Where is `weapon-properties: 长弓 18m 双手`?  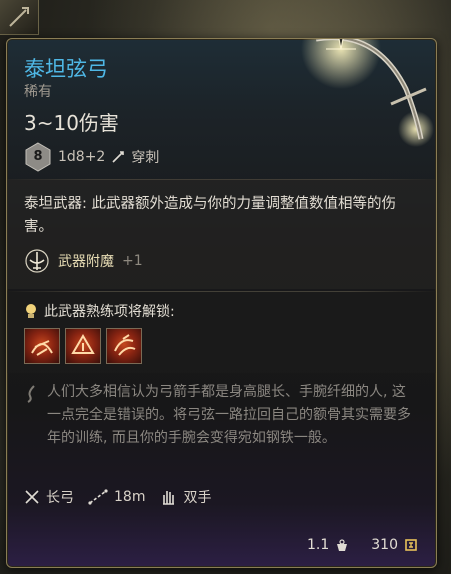 weapon-properties: 长弓 18m 双手 is located at coordinates (117, 497).